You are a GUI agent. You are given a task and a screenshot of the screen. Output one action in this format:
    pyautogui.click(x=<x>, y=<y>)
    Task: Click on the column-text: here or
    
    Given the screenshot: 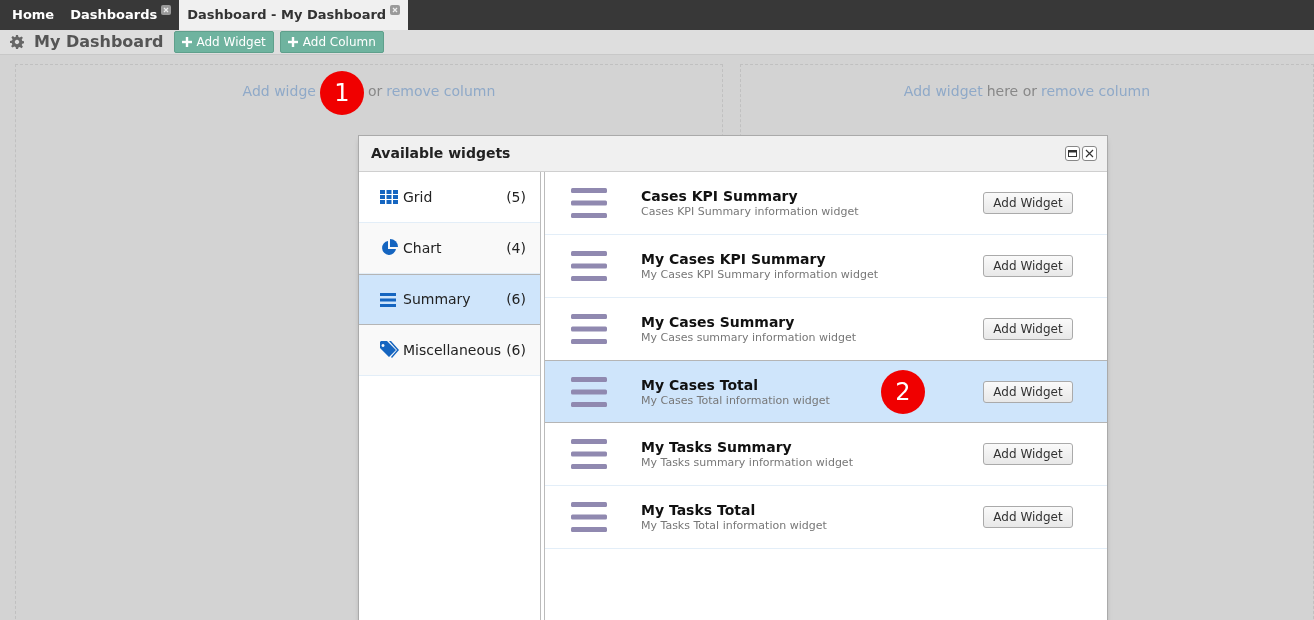 What is the action you would take?
    pyautogui.click(x=1011, y=91)
    